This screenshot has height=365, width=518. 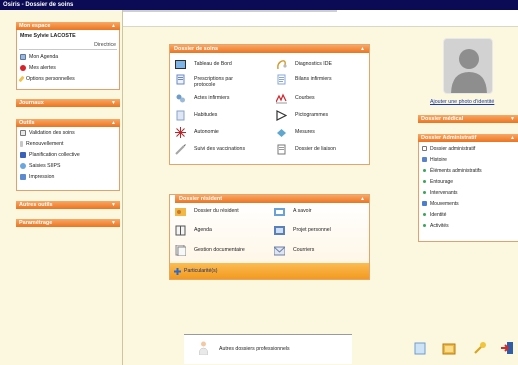 What do you see at coordinates (23, 67) in the screenshot?
I see `alert-icon` at bounding box center [23, 67].